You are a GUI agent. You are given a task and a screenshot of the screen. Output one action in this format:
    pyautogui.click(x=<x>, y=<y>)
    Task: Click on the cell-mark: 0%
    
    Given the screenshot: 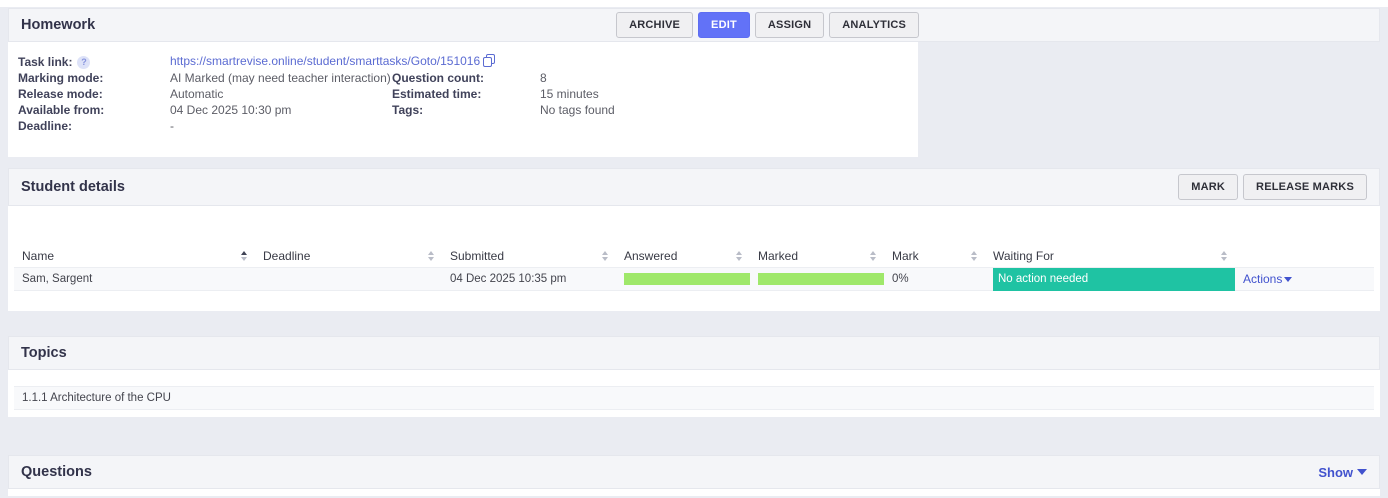 What is the action you would take?
    pyautogui.click(x=900, y=279)
    